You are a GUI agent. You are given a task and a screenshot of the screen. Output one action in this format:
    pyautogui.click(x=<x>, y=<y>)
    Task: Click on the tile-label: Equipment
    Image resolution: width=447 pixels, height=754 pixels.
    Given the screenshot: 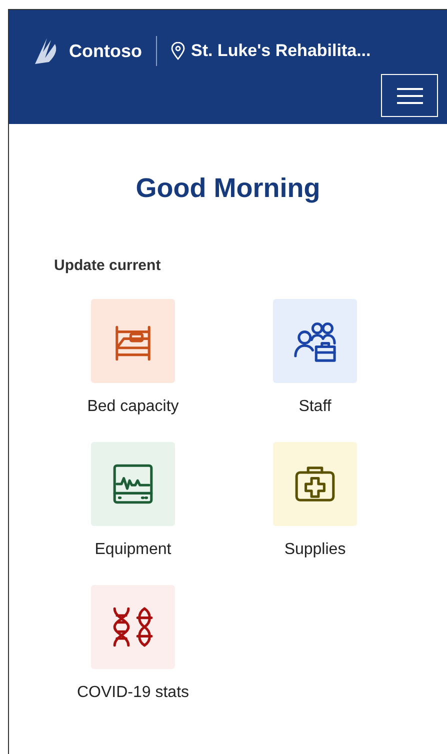 What is the action you would take?
    pyautogui.click(x=133, y=550)
    